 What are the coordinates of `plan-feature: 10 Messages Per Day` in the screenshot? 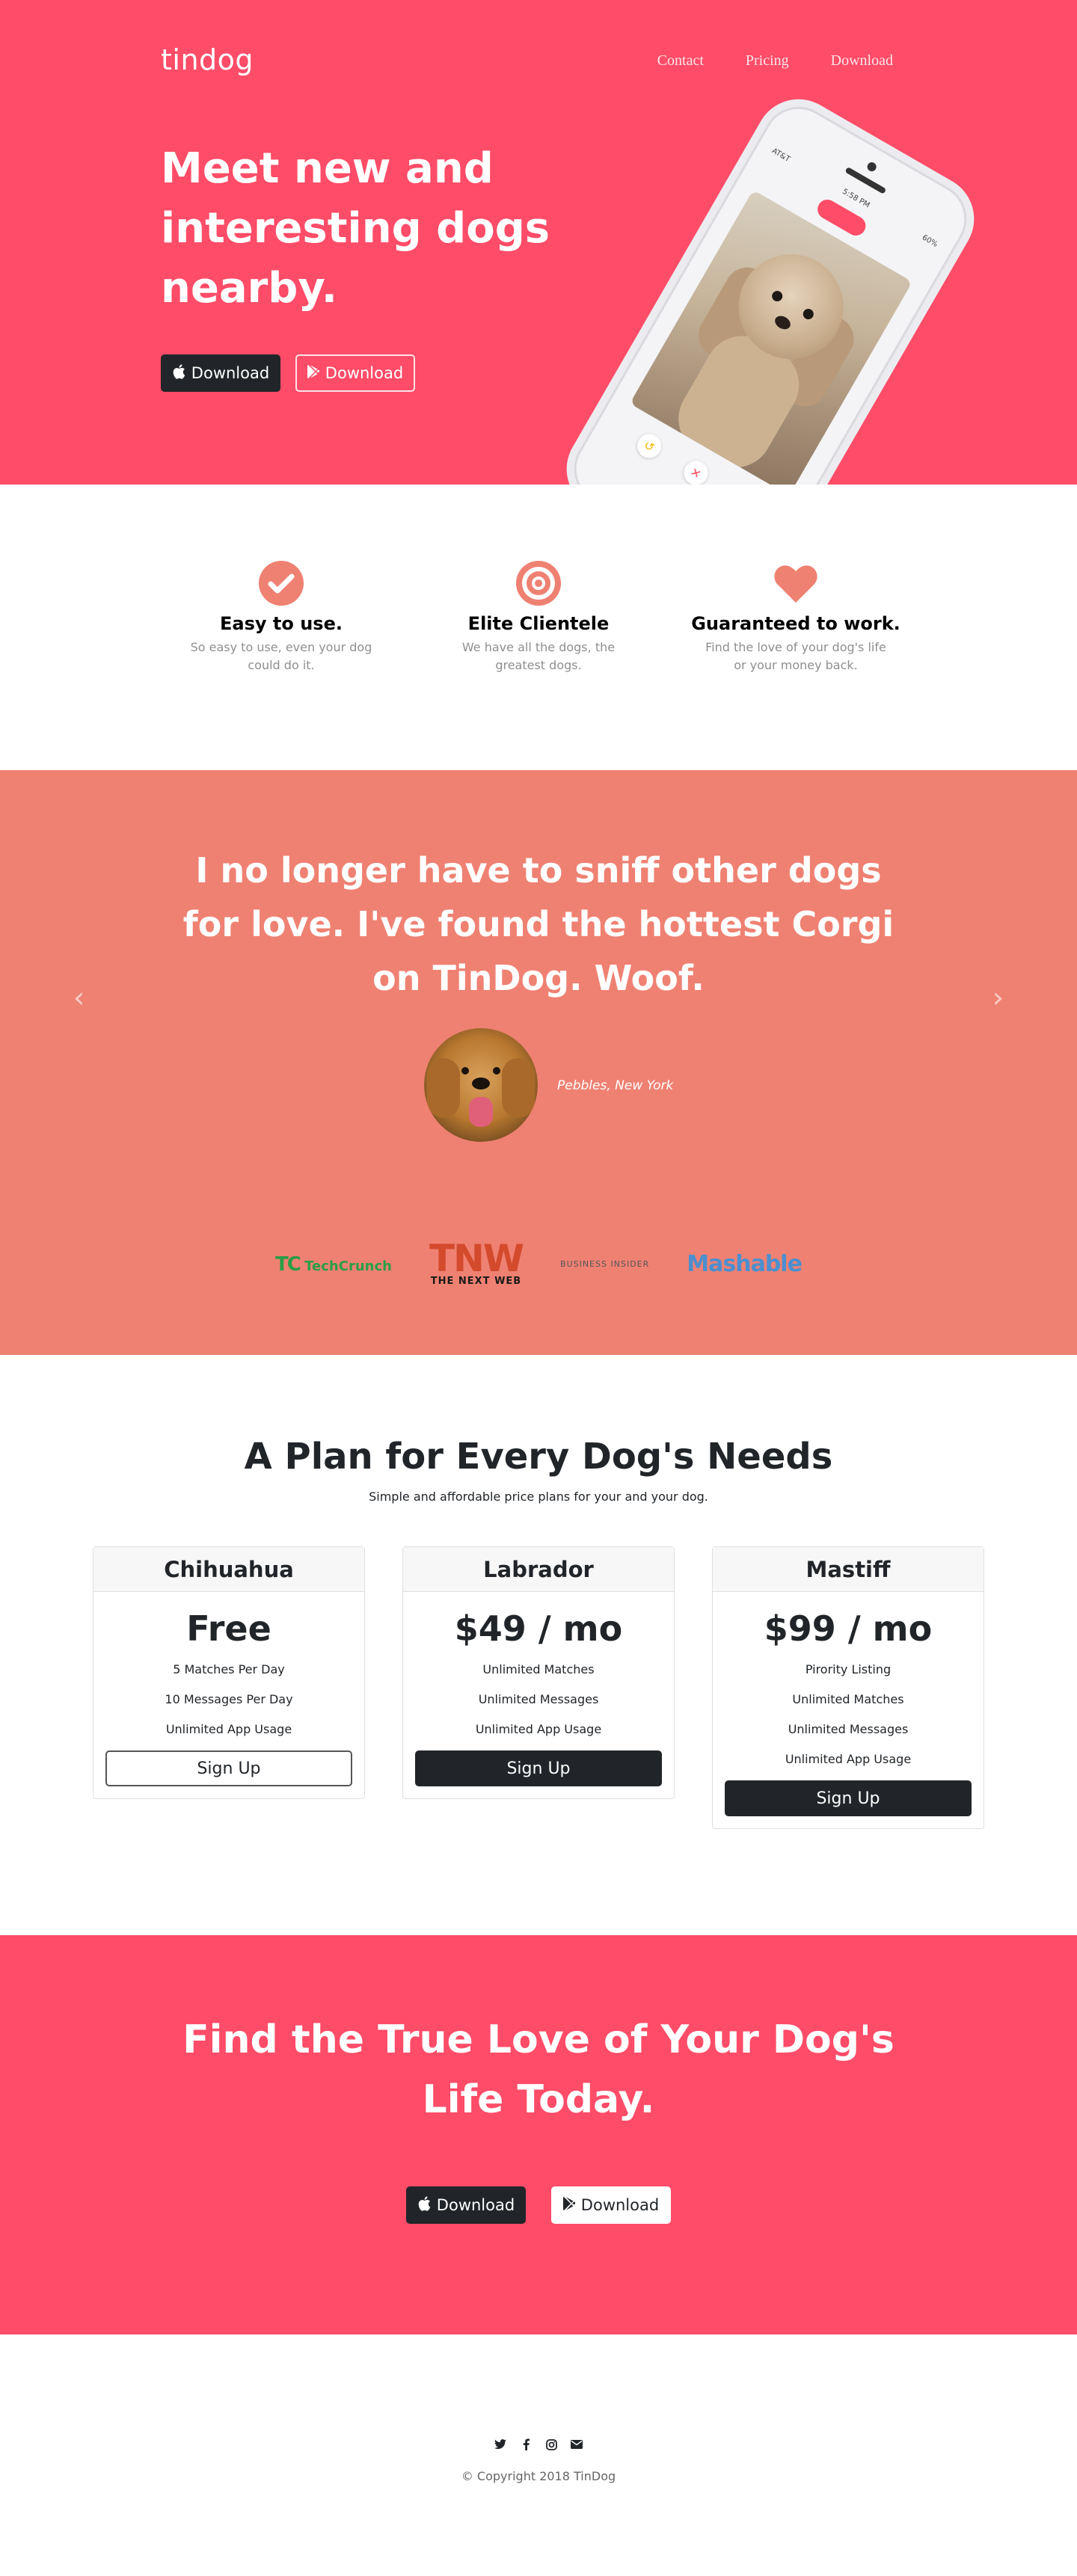 It's located at (229, 1699).